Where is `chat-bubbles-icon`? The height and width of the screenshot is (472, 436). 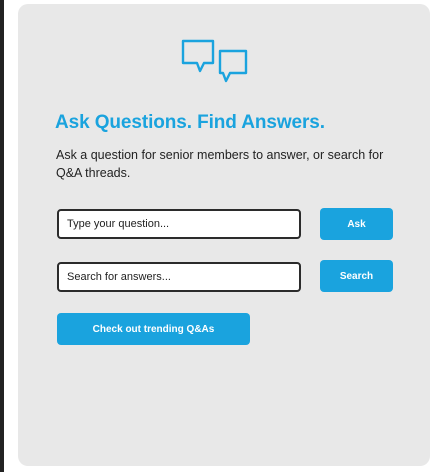
chat-bubbles-icon is located at coordinates (216, 64).